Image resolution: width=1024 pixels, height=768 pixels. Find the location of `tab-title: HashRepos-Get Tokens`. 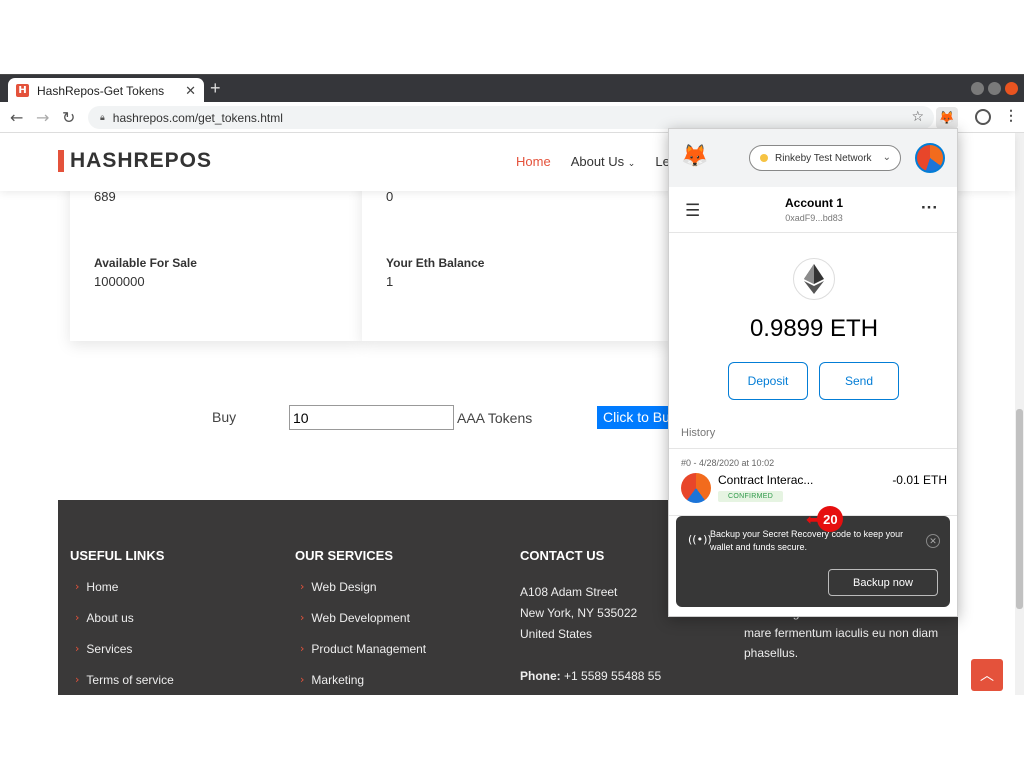

tab-title: HashRepos-Get Tokens is located at coordinates (101, 90).